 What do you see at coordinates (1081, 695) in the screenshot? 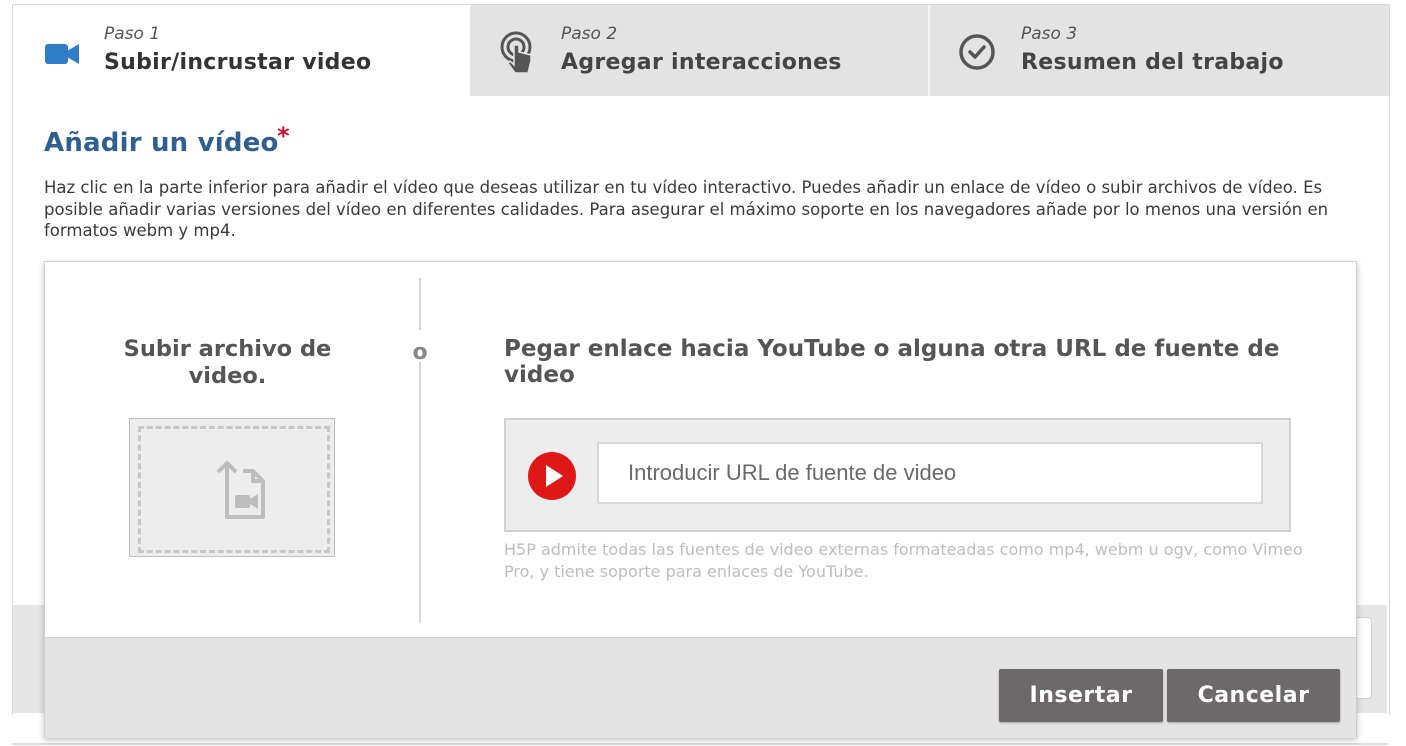
I see `insert-button: Insertar` at bounding box center [1081, 695].